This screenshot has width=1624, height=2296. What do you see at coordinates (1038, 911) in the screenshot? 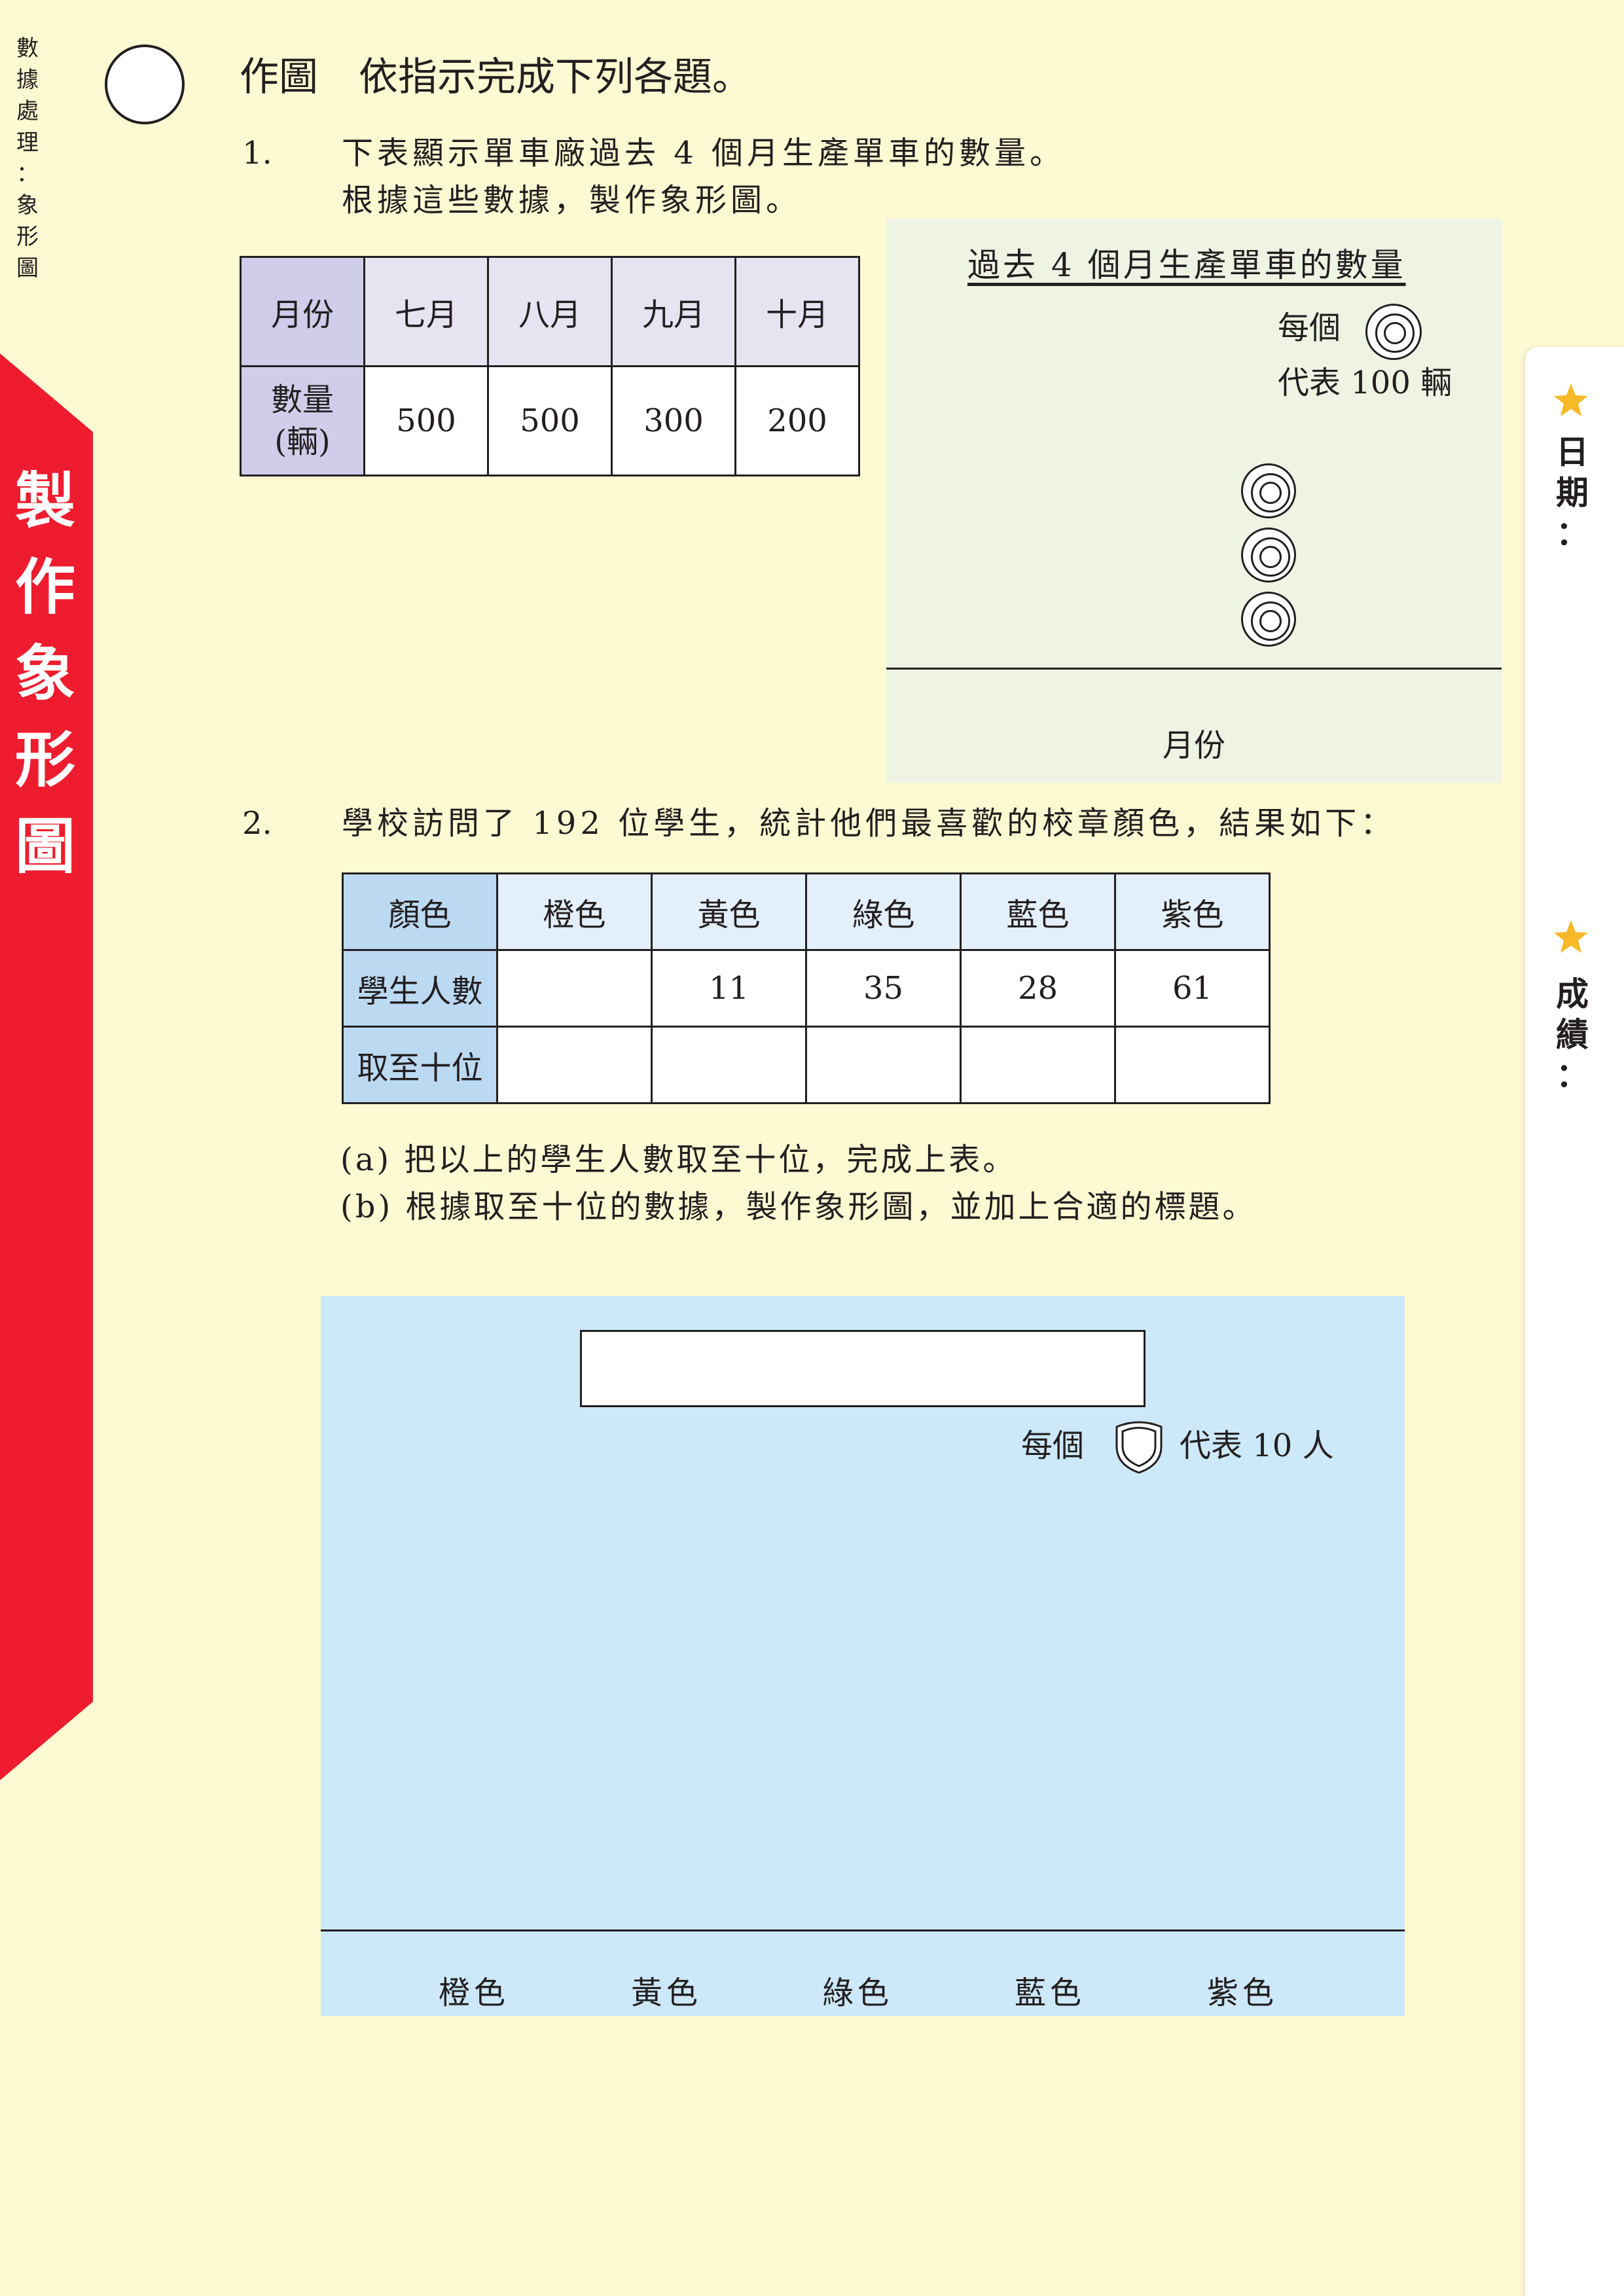
I see `table-color-cell: 藍色` at bounding box center [1038, 911].